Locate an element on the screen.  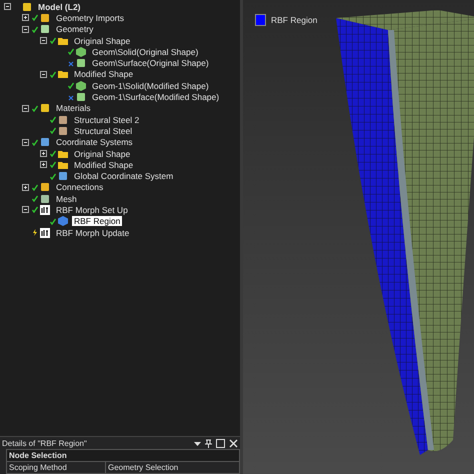
panel-title: Details of "RBF Region" is located at coordinates (44, 443).